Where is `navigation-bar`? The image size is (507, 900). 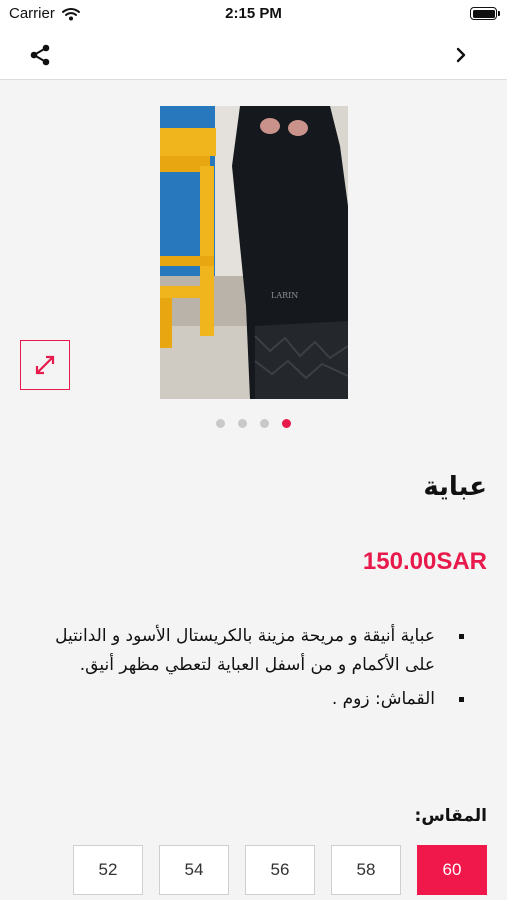 navigation-bar is located at coordinates (253, 55).